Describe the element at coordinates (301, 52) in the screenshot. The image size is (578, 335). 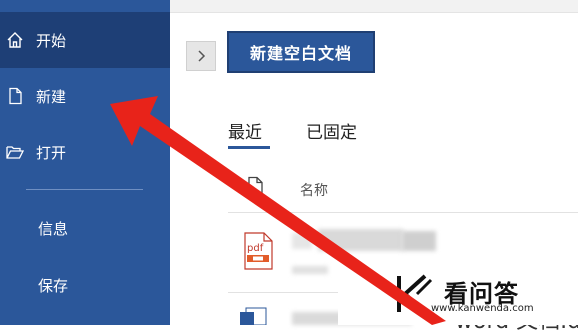
I see `new-blank-document-button: 新建空白文档` at that location.